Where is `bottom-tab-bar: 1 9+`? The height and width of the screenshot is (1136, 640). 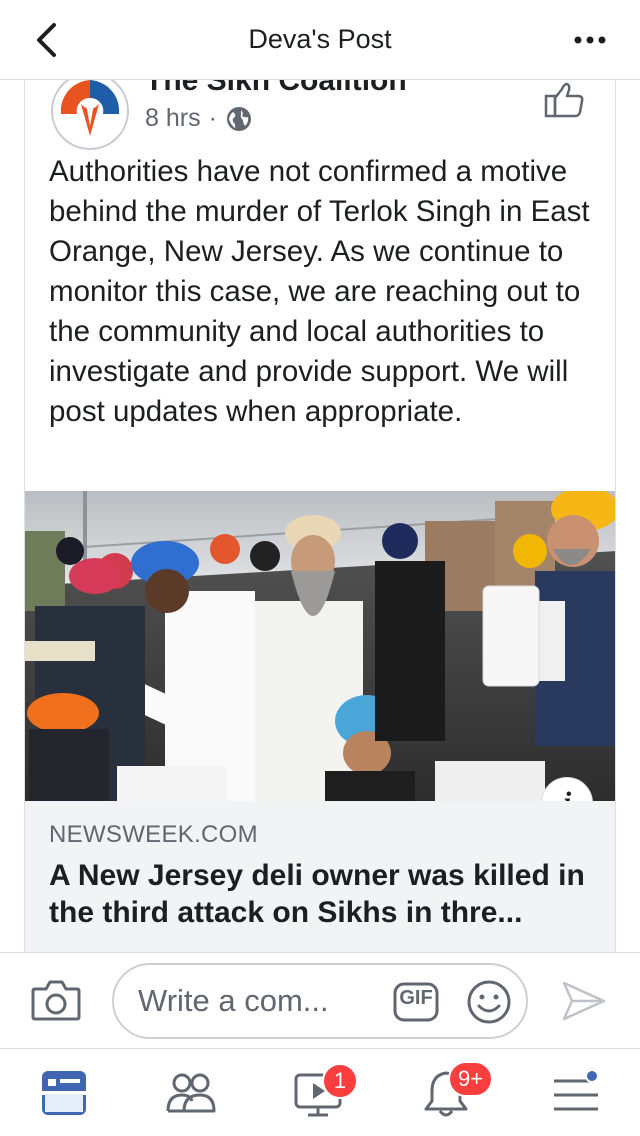
bottom-tab-bar: 1 9+ is located at coordinates (320, 1092).